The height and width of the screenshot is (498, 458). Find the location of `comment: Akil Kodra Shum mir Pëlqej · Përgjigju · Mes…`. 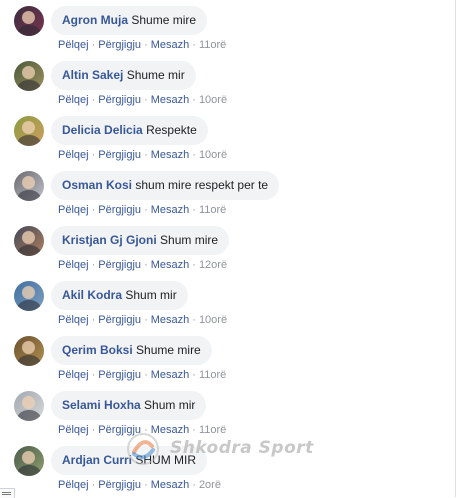

comment: Akil Kodra Shum mir Pëlqej · Përgjigju · Mes… is located at coordinates (229, 306).